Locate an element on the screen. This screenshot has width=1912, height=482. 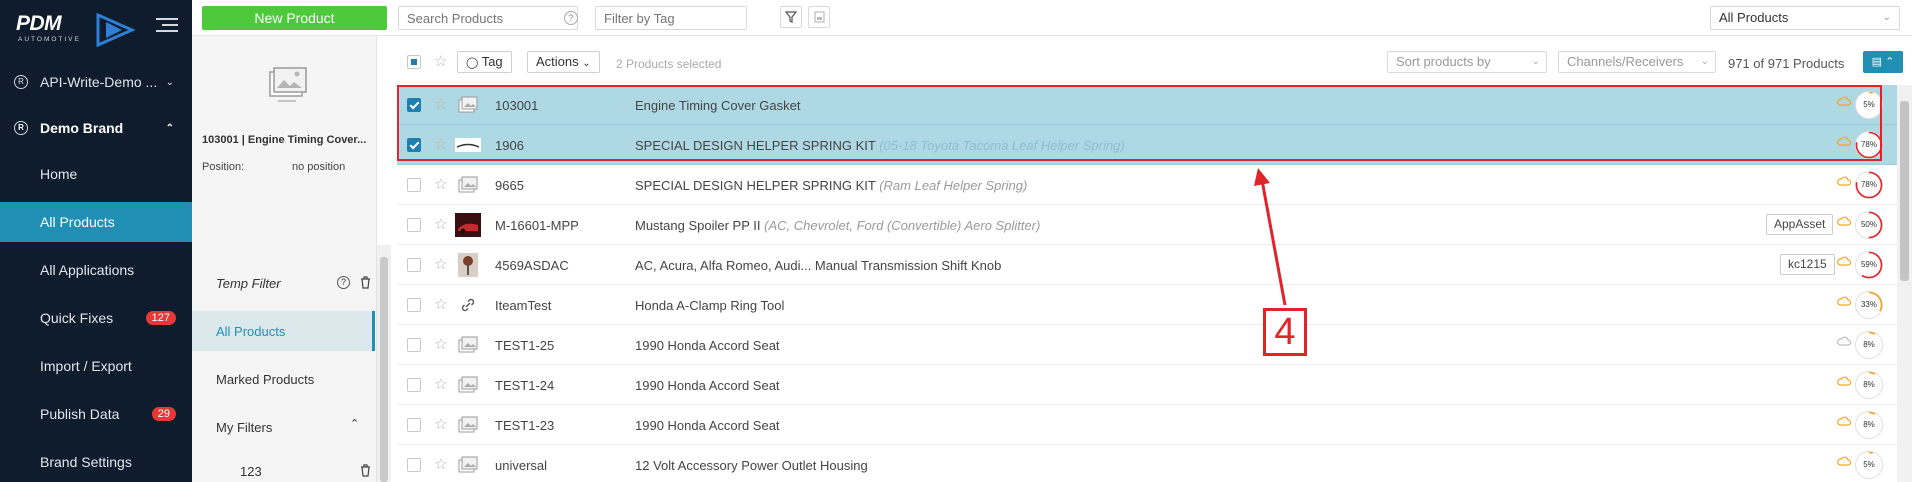
sidebar-item-import-export: Import / Export is located at coordinates (96, 366).